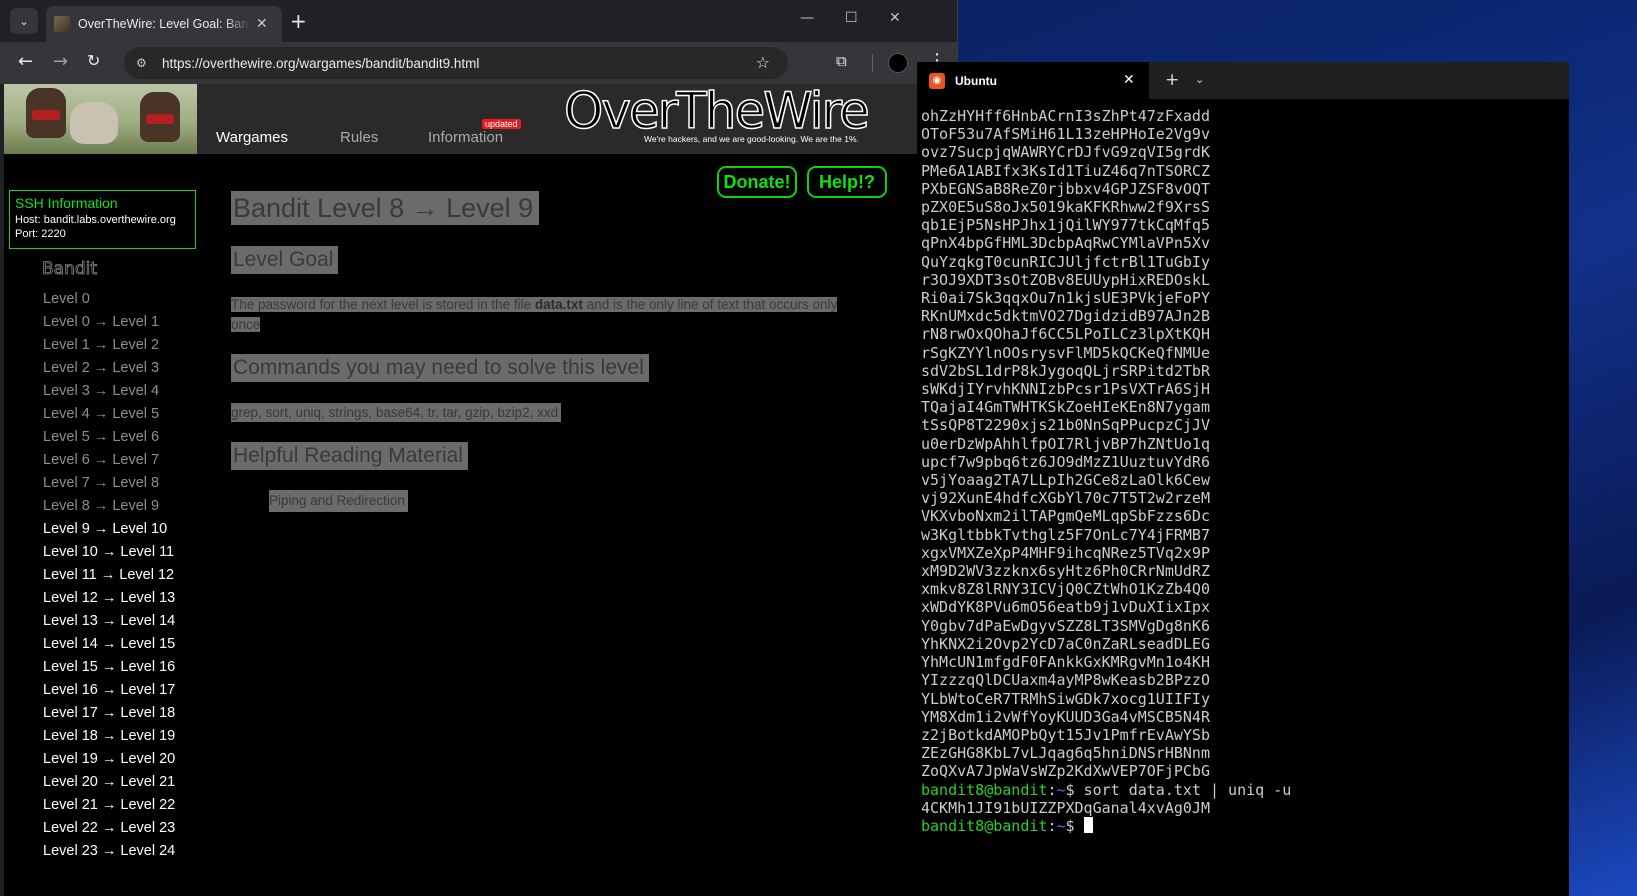 The width and height of the screenshot is (1637, 896). Describe the element at coordinates (1065, 225) in the screenshot. I see `terminal-line: qb1EjP5NsHPJhx1jQilWY977tkCqMfq5` at that location.